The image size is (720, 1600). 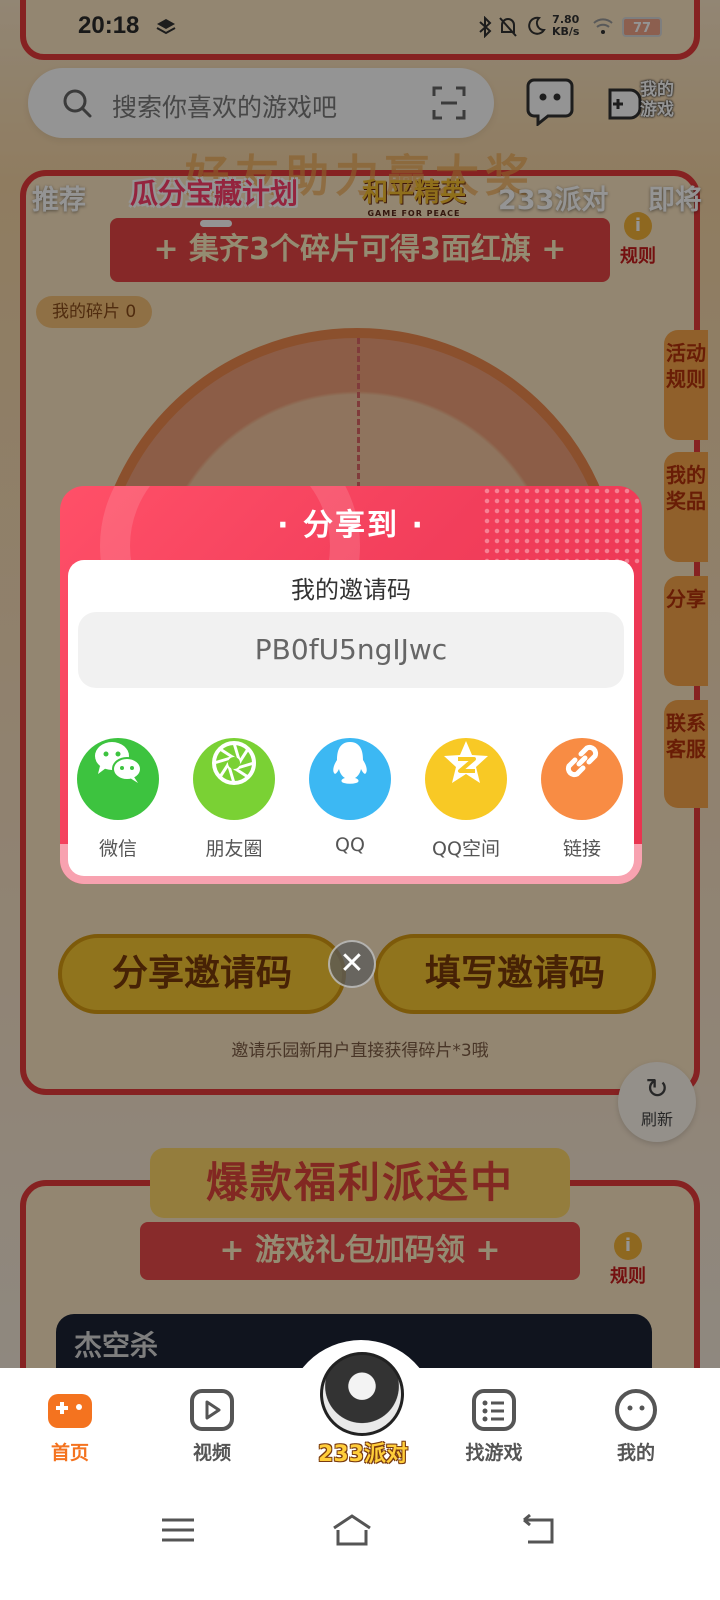 I want to click on share-label: 朋友圈, so click(x=234, y=849).